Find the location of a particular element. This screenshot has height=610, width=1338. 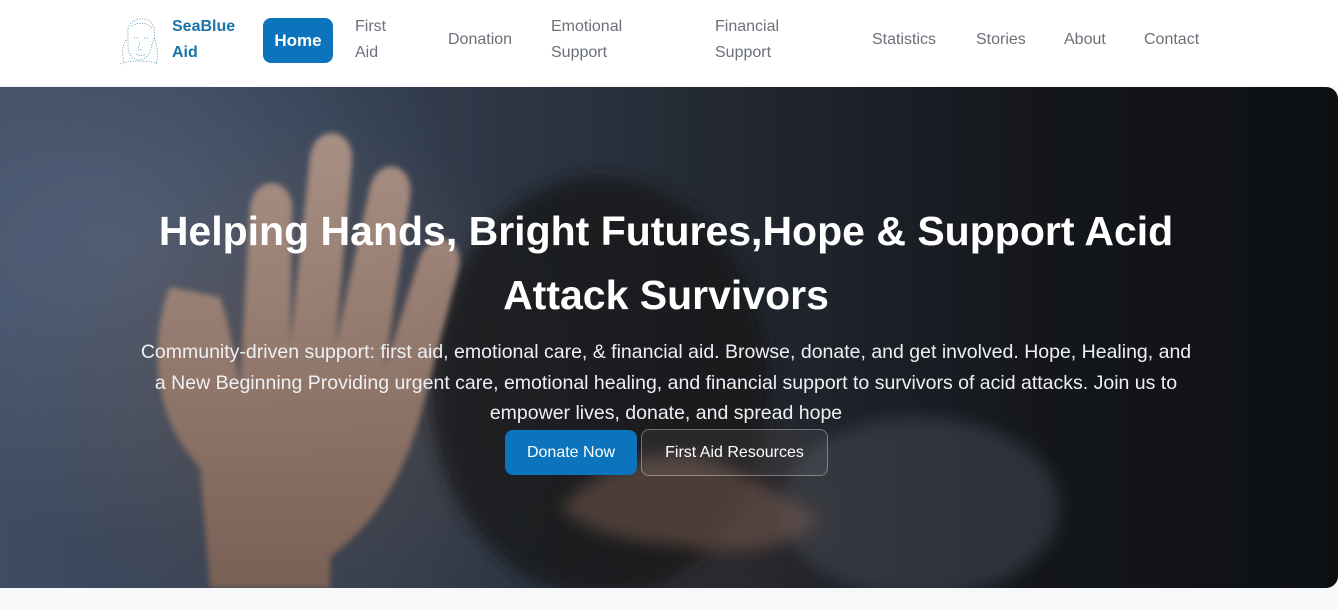

first-aid-resources-button: First Aid Resources is located at coordinates (734, 452).